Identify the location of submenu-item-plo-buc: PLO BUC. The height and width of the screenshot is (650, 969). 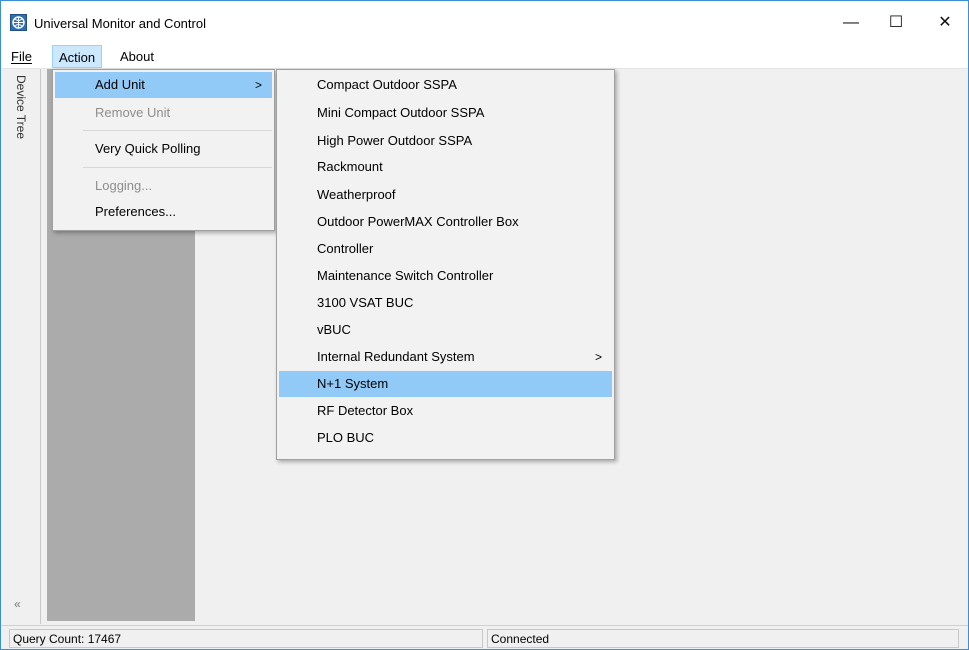
(445, 438).